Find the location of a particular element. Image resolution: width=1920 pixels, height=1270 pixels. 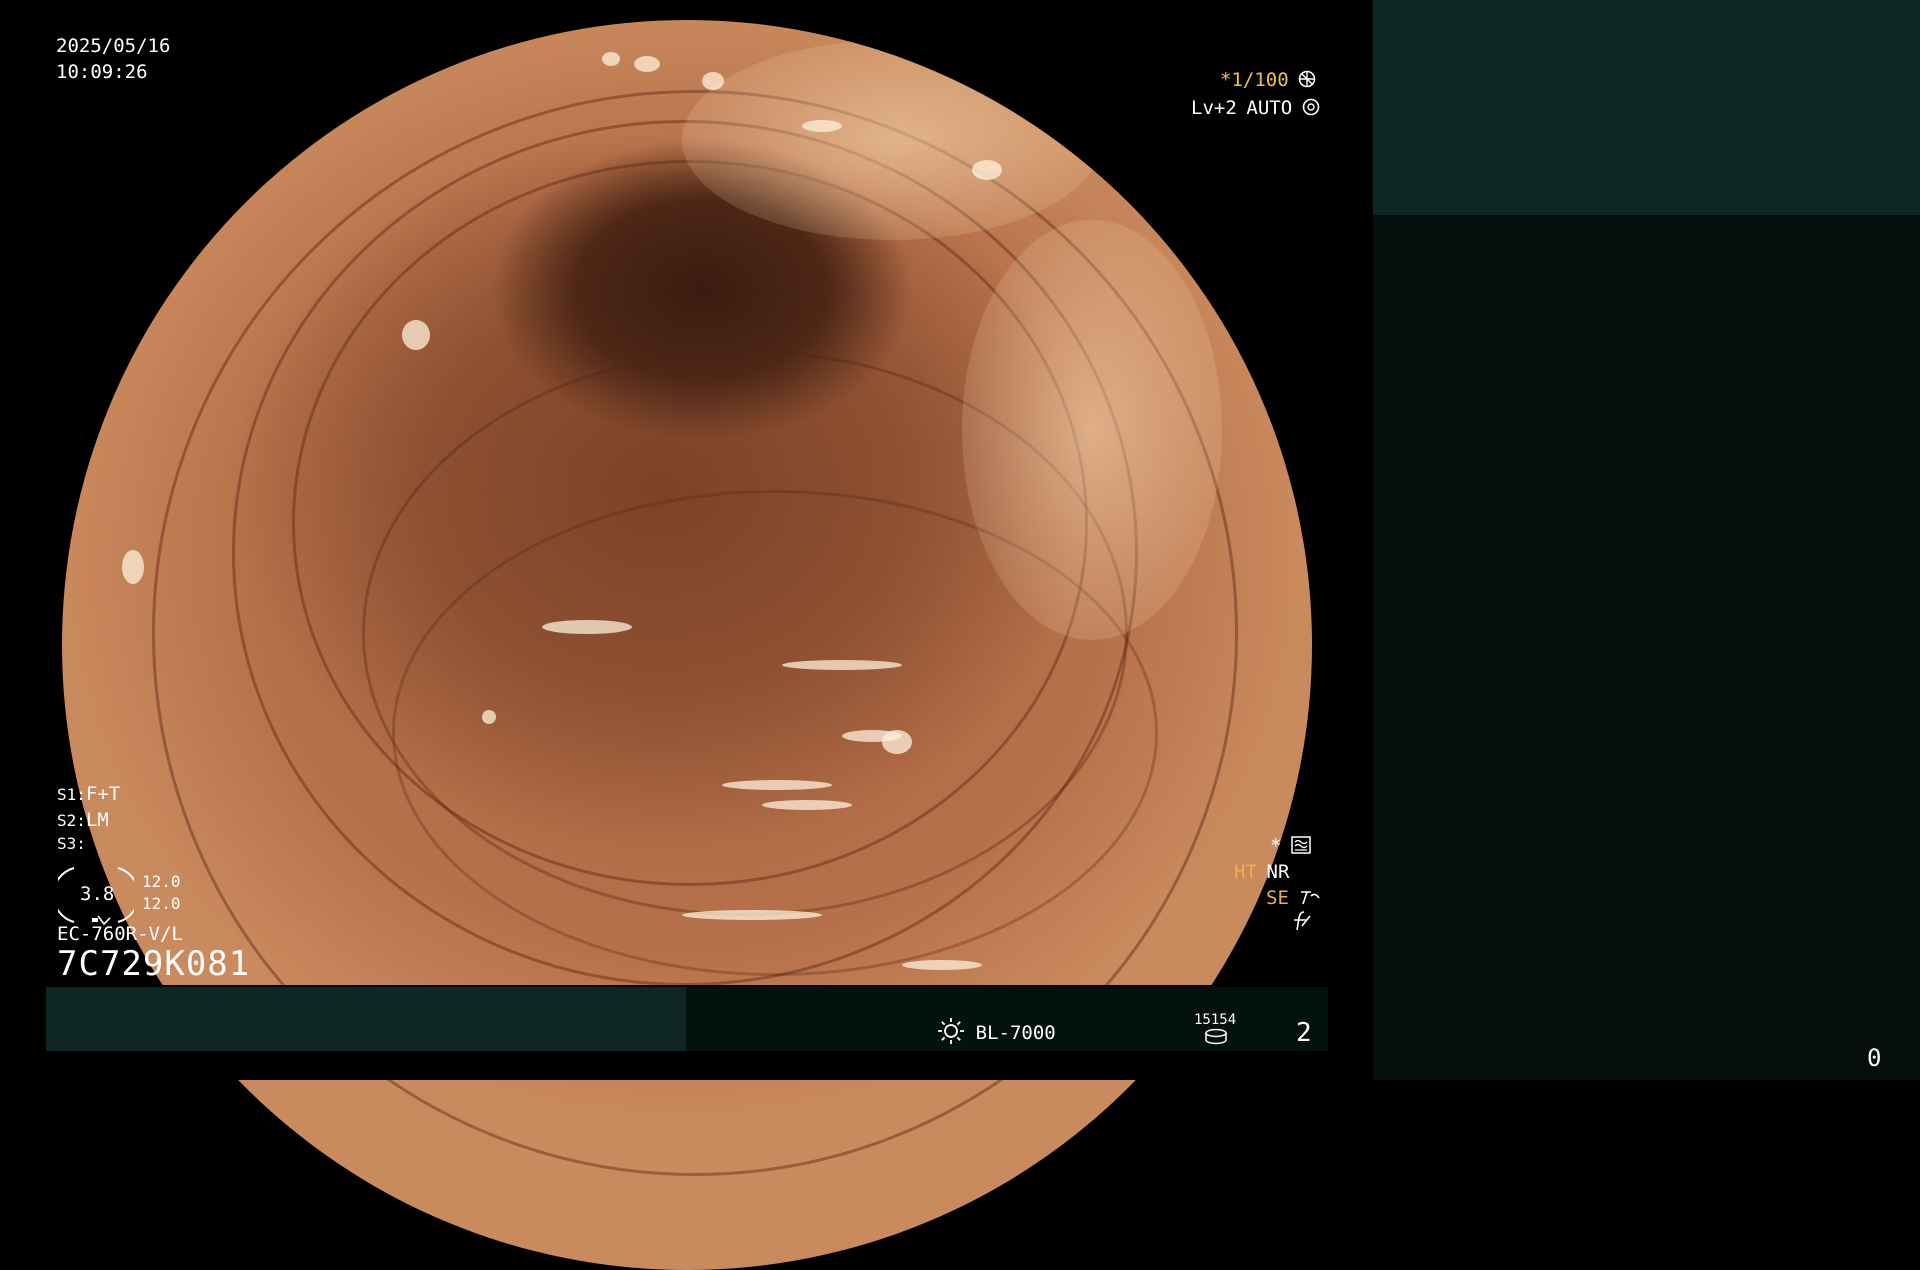

usage-counter: 15154 is located at coordinates (1215, 1020).